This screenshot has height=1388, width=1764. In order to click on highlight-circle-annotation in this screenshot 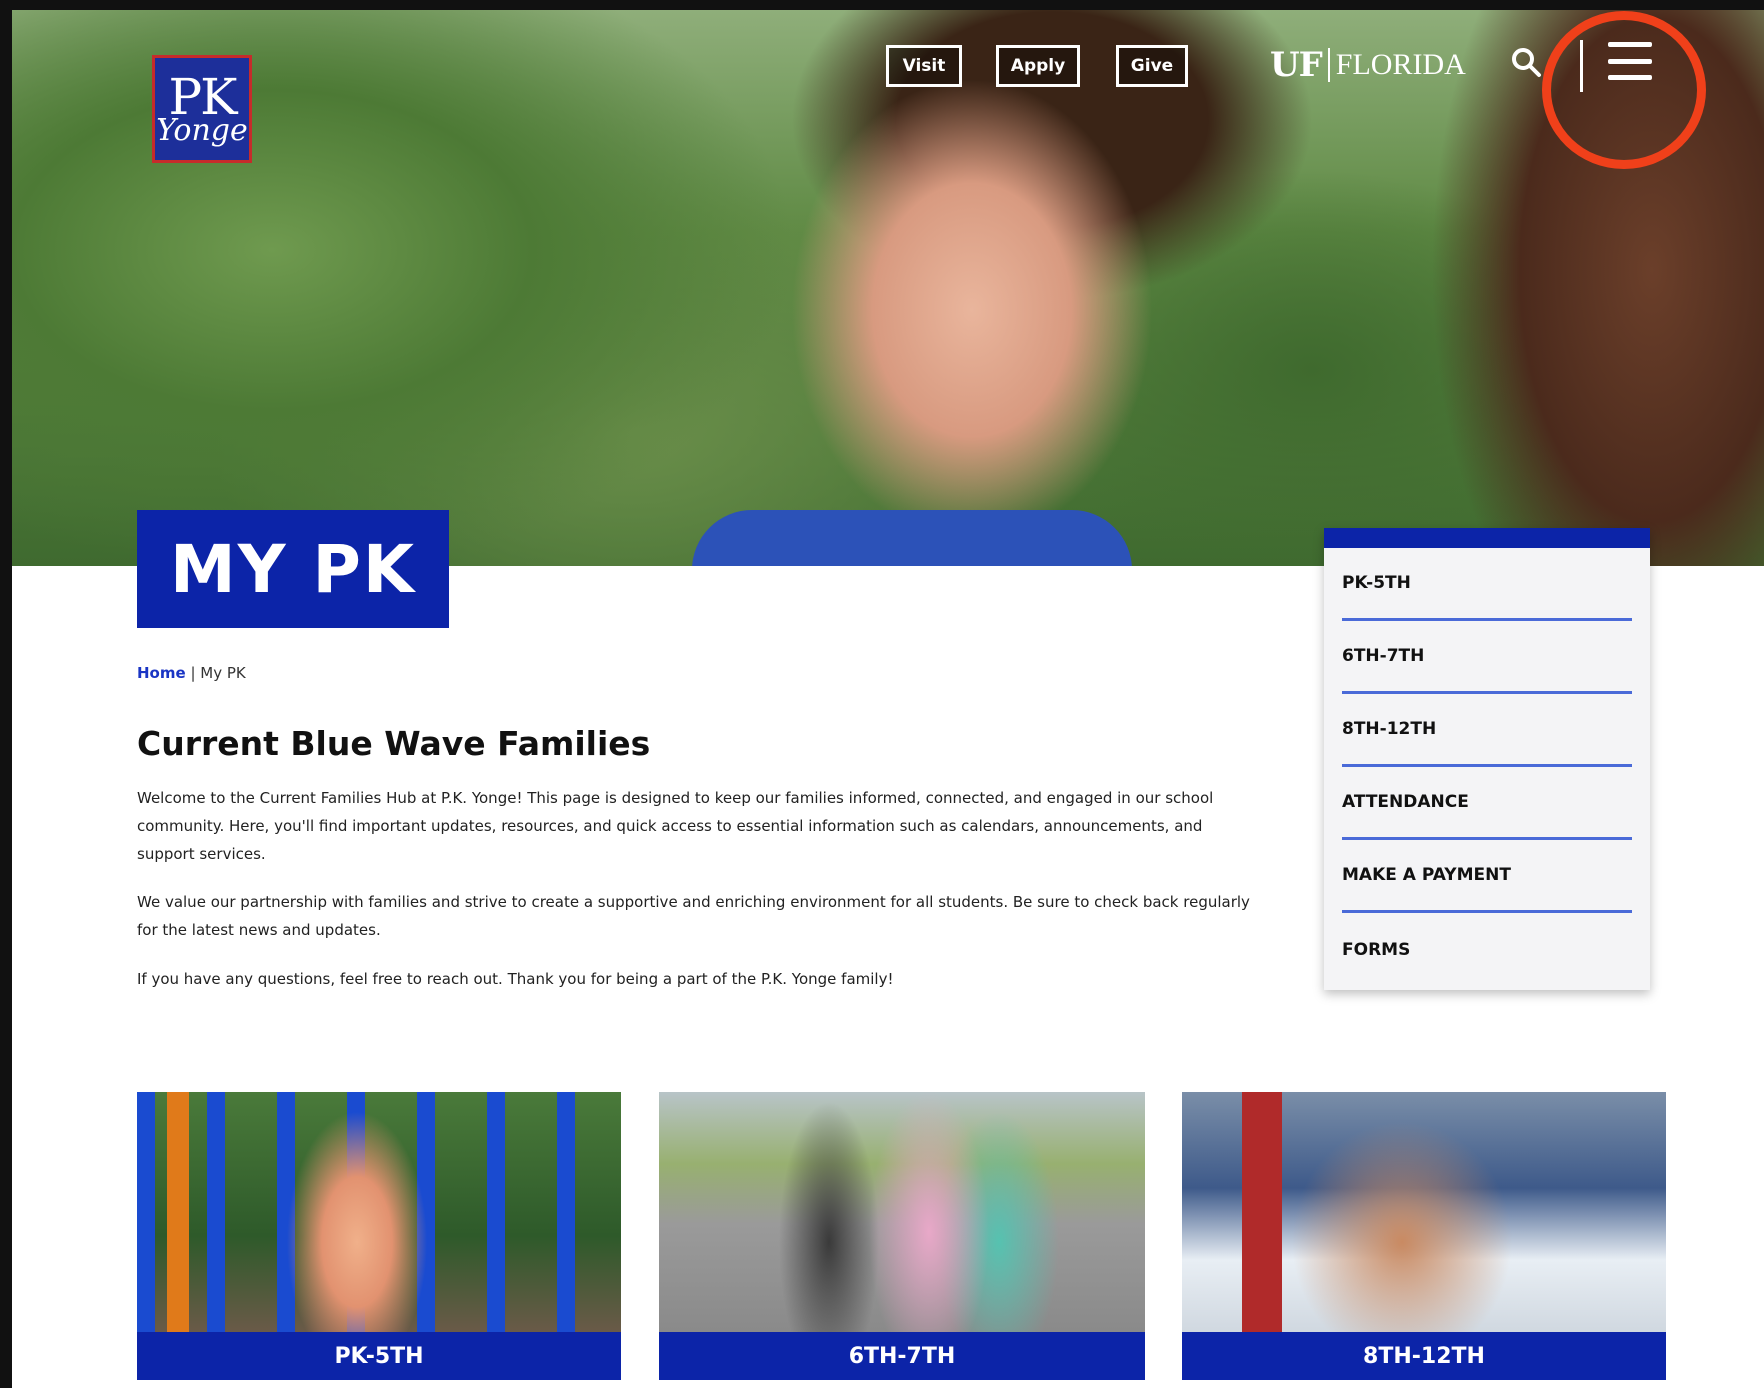, I will do `click(1624, 90)`.